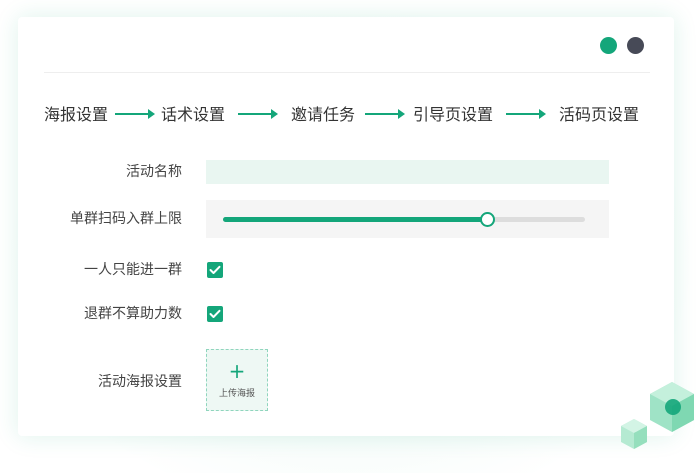  Describe the element at coordinates (126, 219) in the screenshot. I see `group-limit-label: 单群扫码入群上限` at that location.